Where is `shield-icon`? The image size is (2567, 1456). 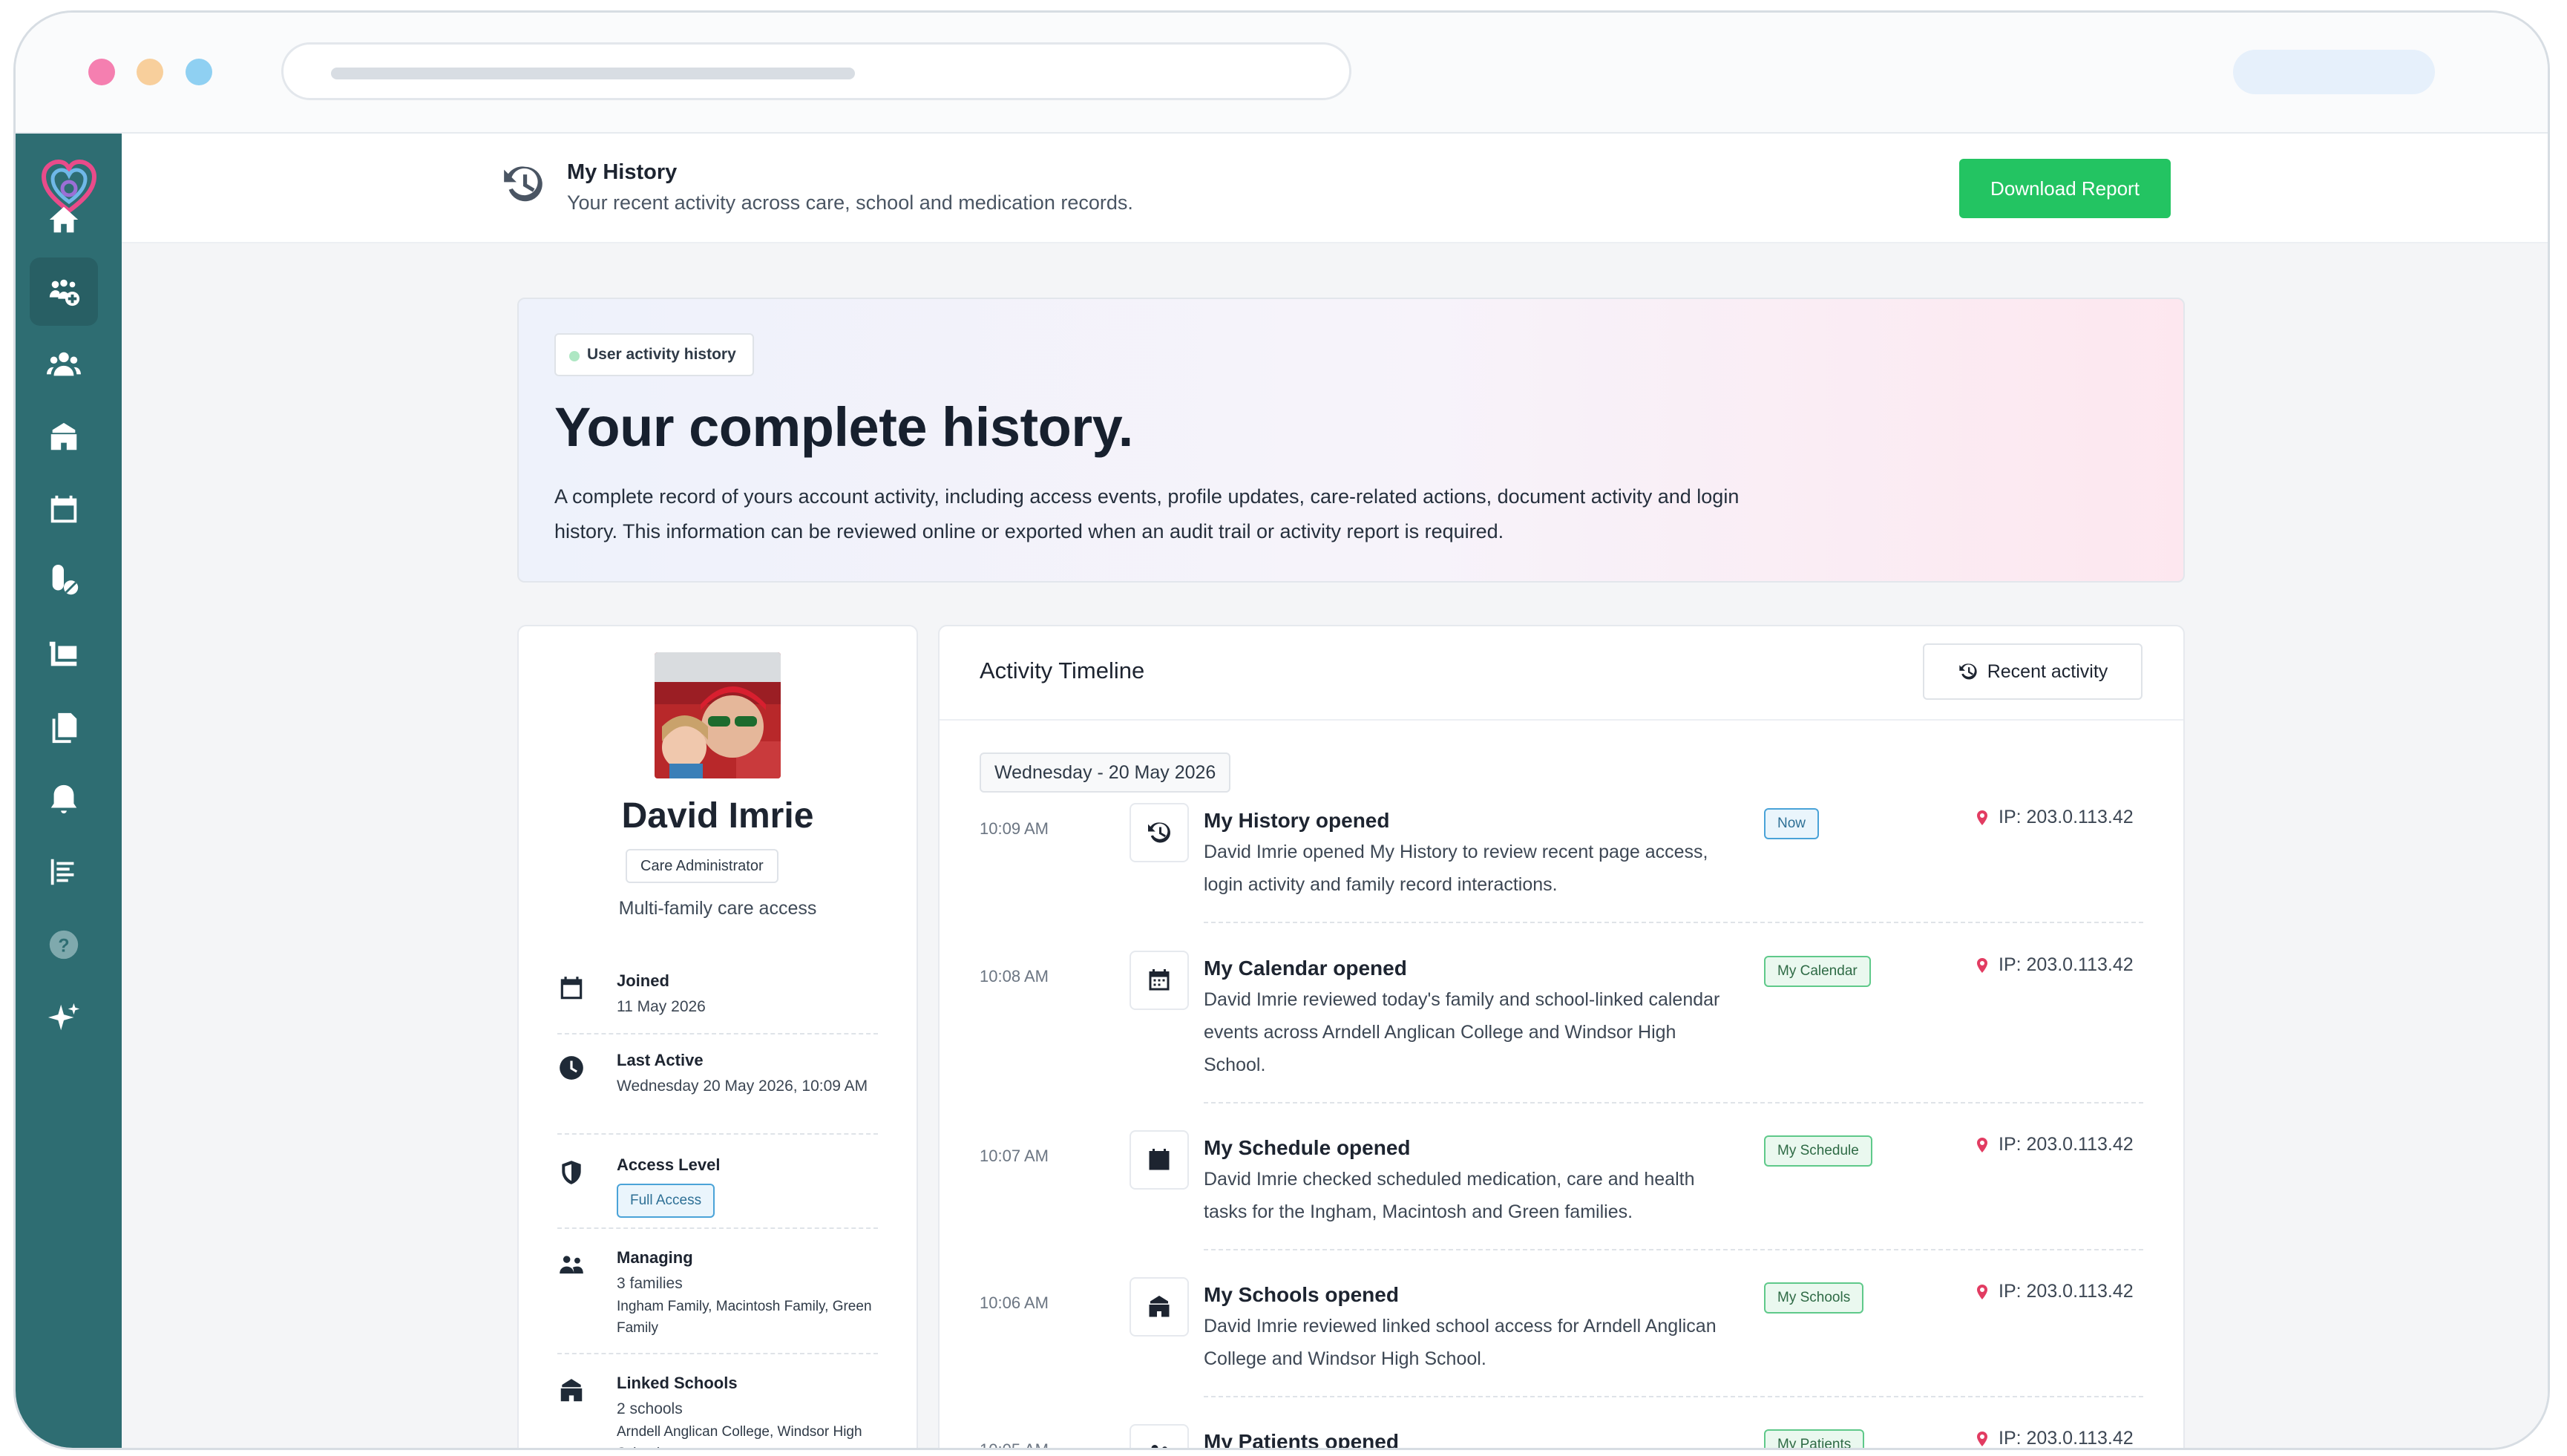
shield-icon is located at coordinates (571, 1173).